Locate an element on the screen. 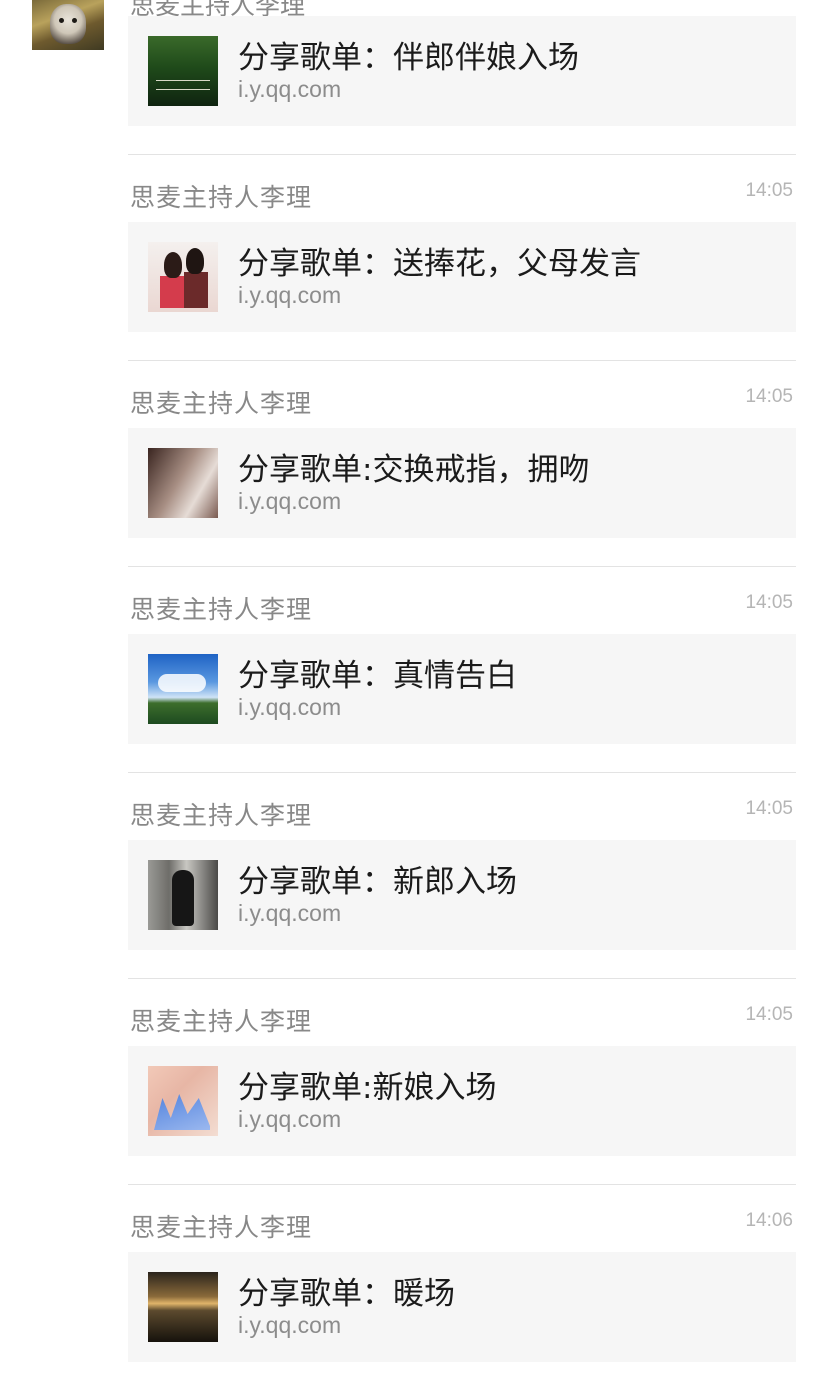 This screenshot has height=1391, width=828. couple-album-cover is located at coordinates (183, 277).